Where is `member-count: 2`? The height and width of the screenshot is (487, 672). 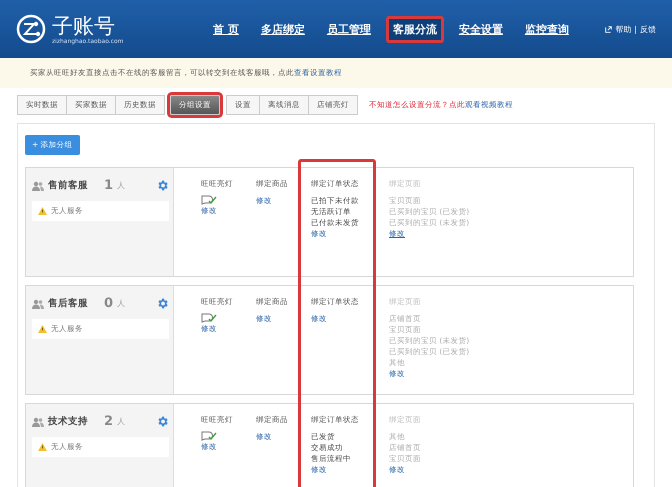
member-count: 2 is located at coordinates (109, 421).